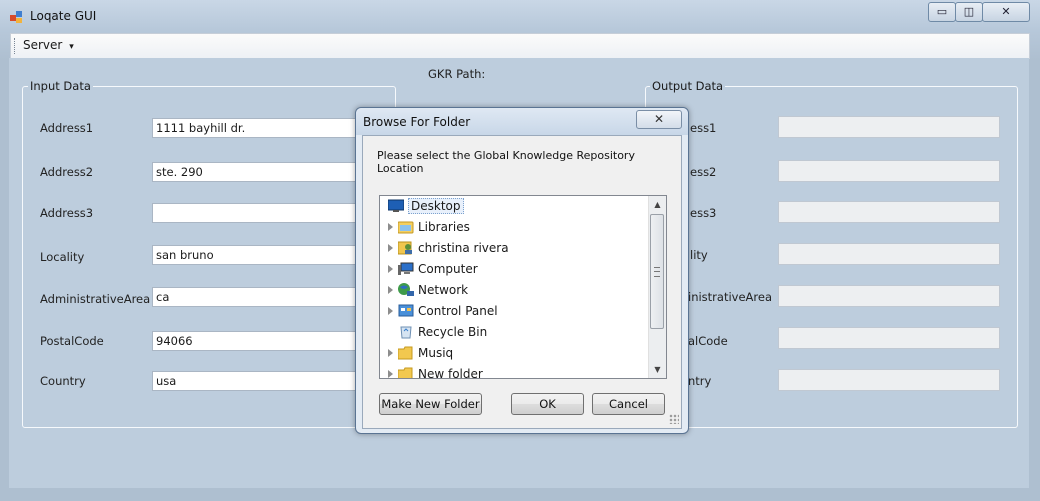  What do you see at coordinates (514, 269) in the screenshot?
I see `tree-item-computer: Computer` at bounding box center [514, 269].